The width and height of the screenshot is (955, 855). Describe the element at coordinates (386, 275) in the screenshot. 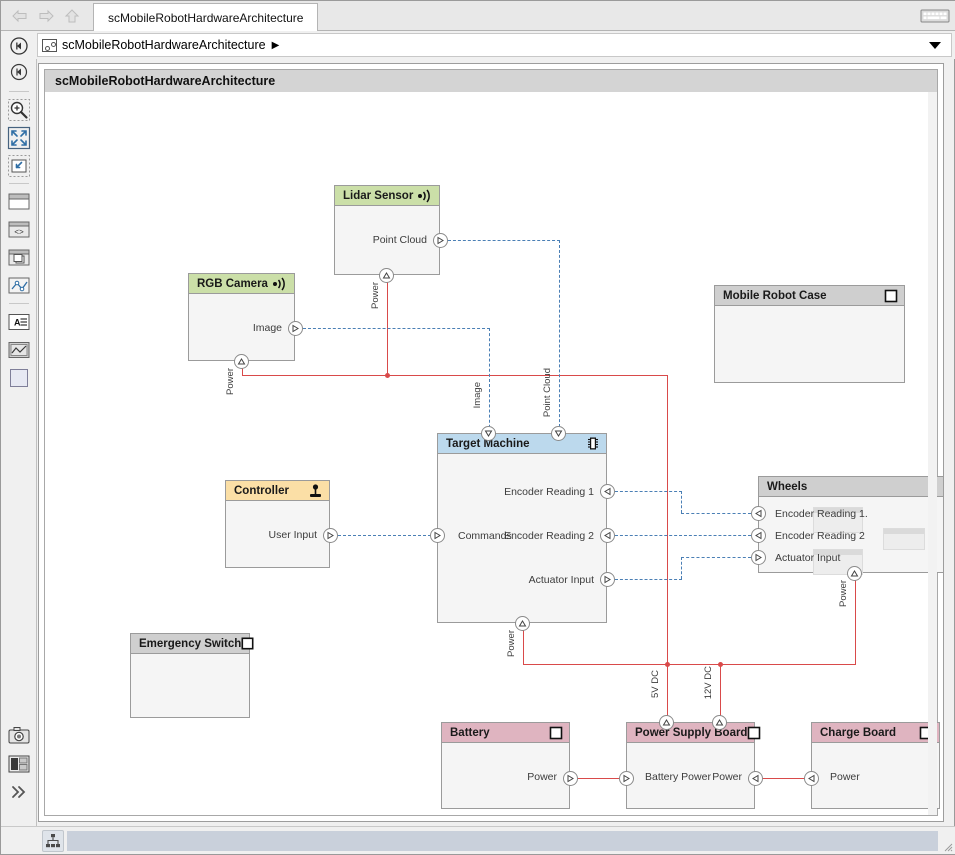

I see `port-lidar-power-in` at that location.